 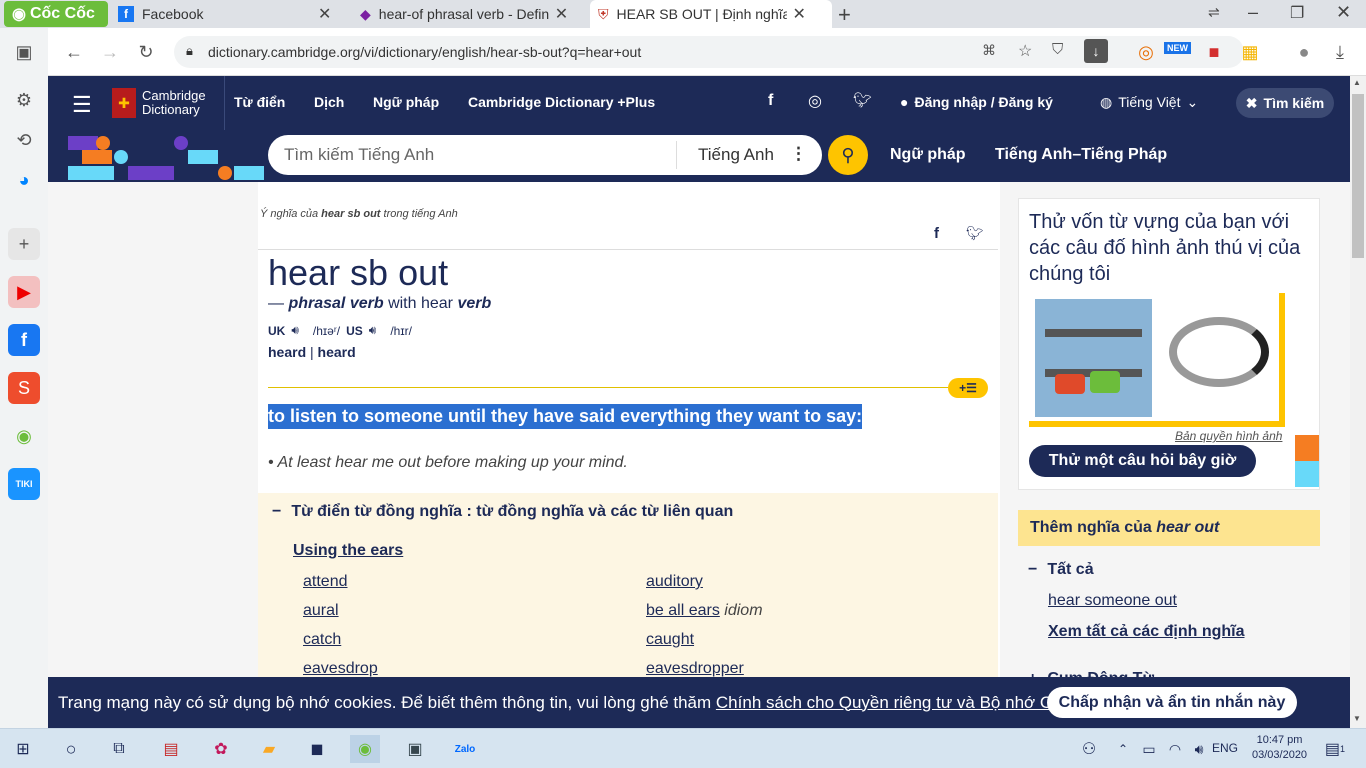 What do you see at coordinates (317, 749) in the screenshot?
I see `sticky-notes-icon: ◼` at bounding box center [317, 749].